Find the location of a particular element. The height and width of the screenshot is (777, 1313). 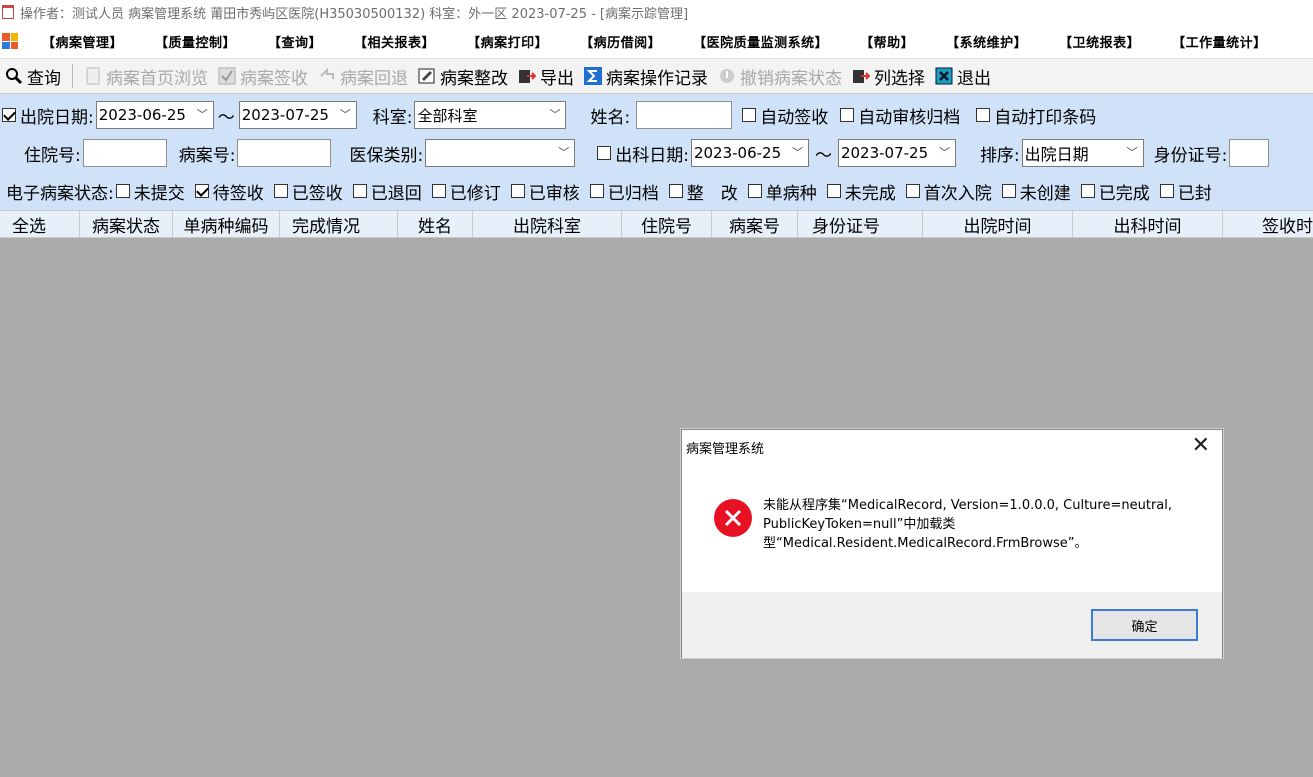

dept-out-date-label: 出科日期: is located at coordinates (652, 155).